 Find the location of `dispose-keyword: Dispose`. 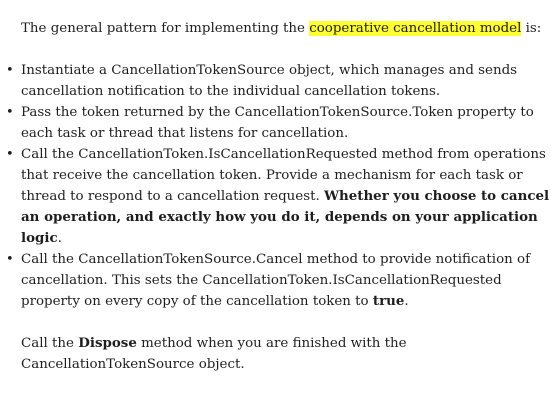

dispose-keyword: Dispose is located at coordinates (107, 343).